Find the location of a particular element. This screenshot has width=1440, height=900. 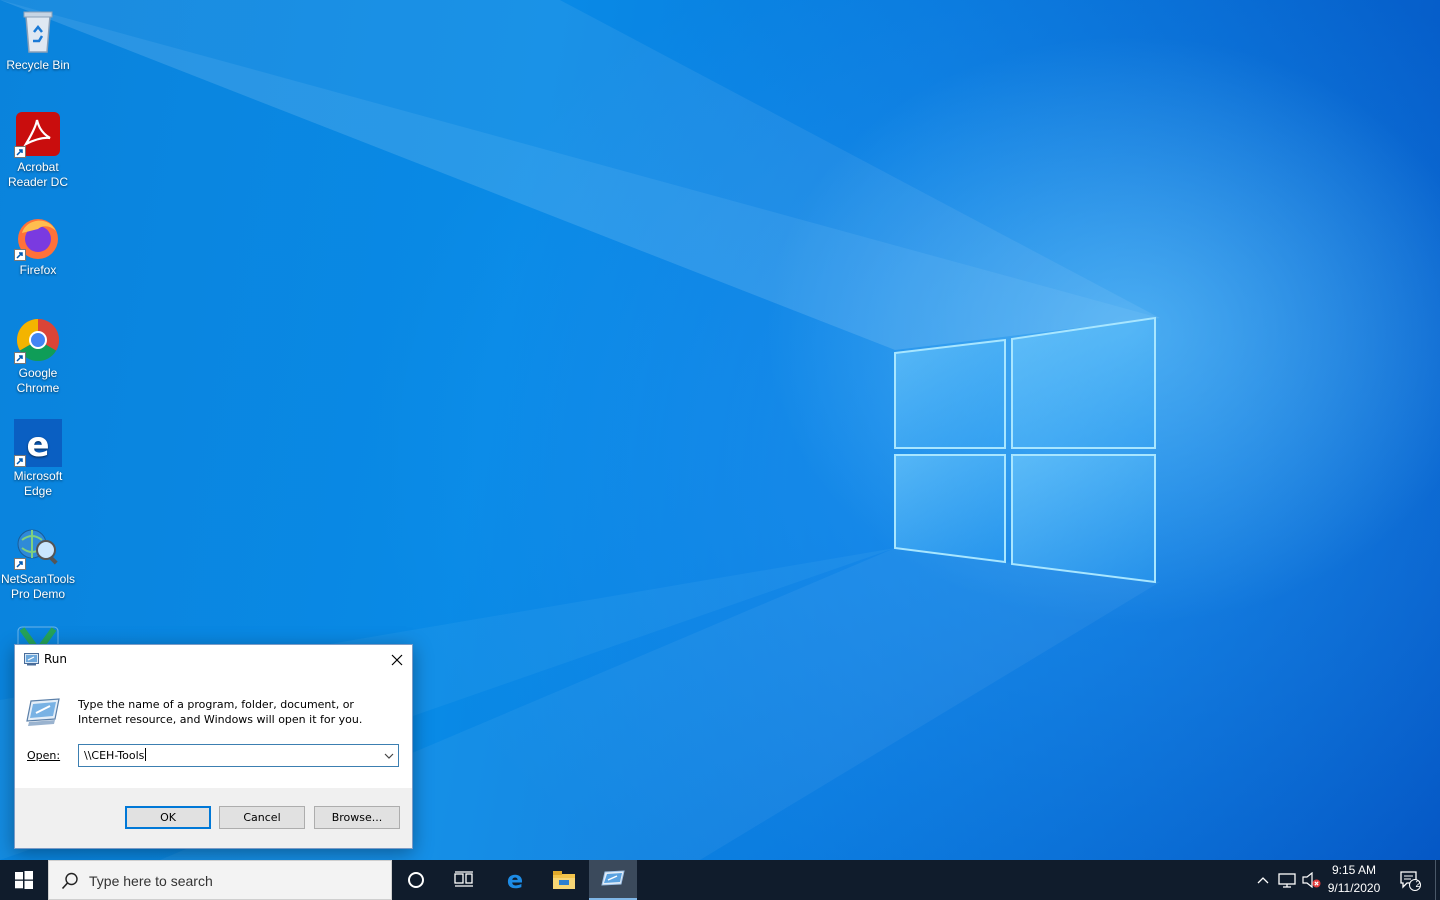

cancel-button: Cancel is located at coordinates (262, 817).